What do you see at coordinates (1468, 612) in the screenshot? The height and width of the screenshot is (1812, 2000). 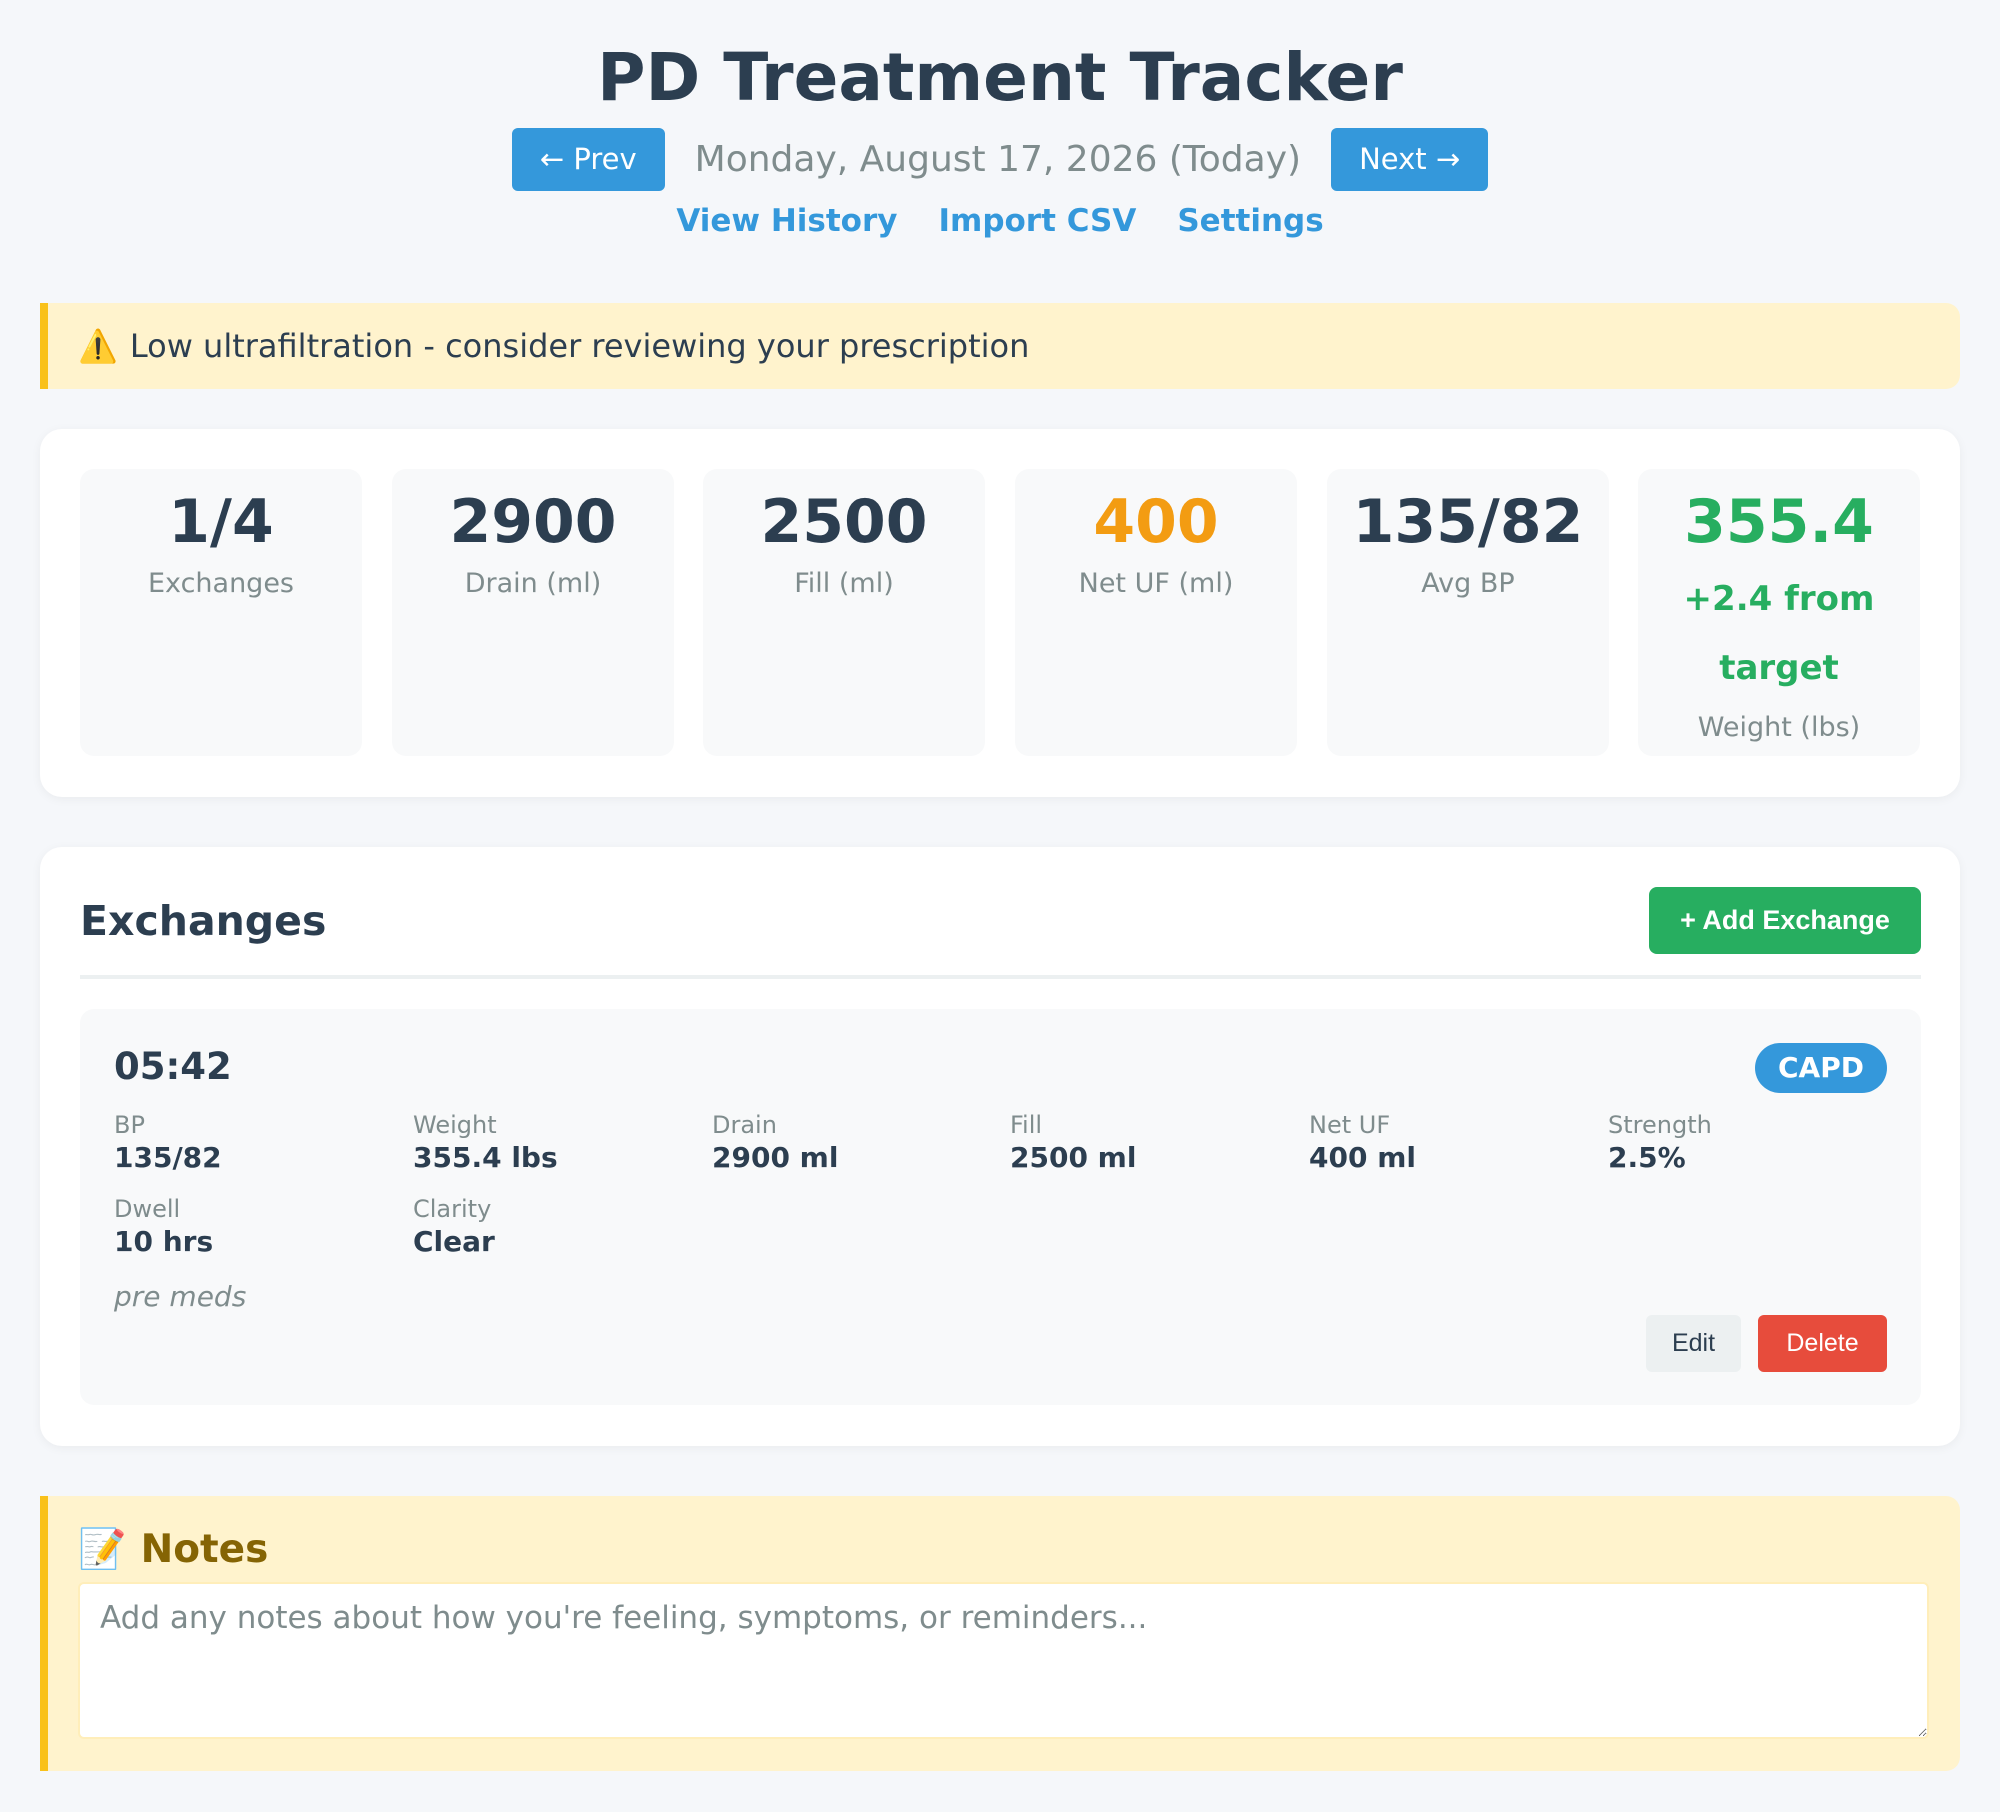 I see `stat-avg-bp: 135/82 Avg BP` at bounding box center [1468, 612].